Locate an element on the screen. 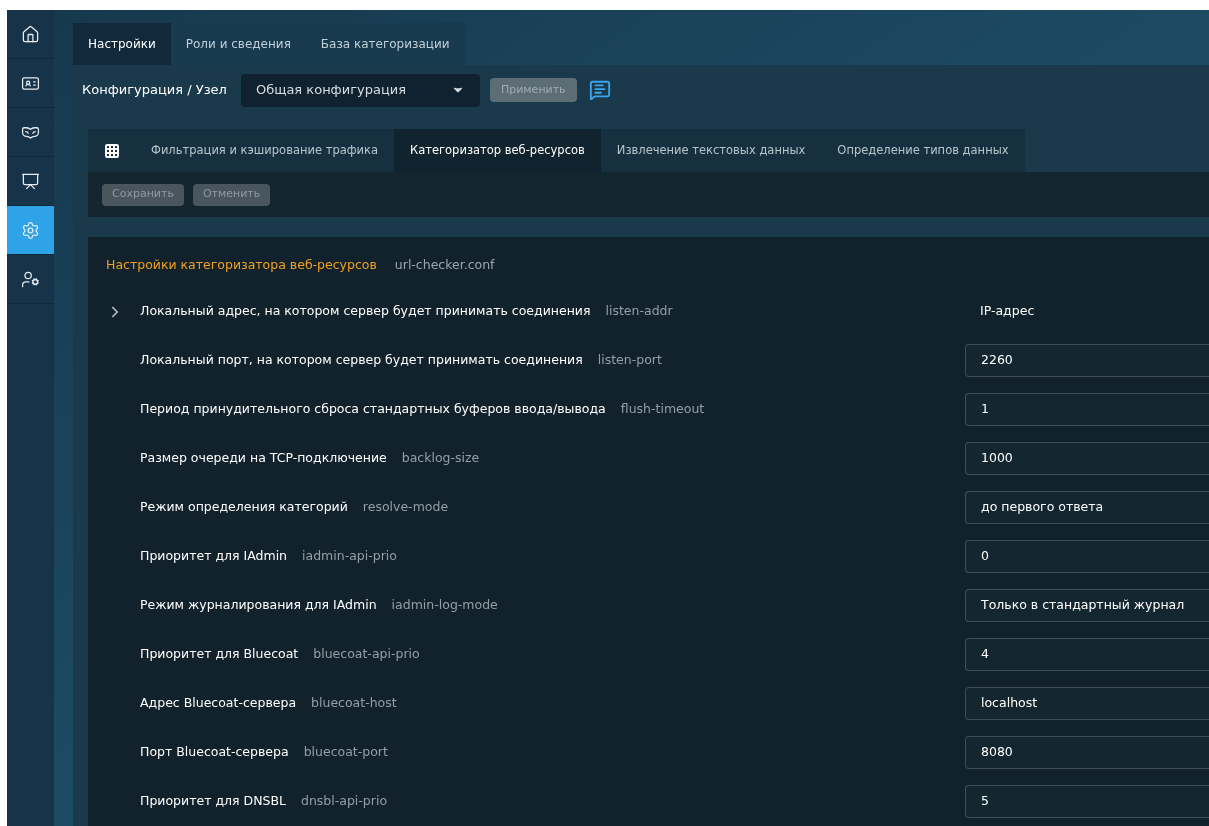 The image size is (1209, 826). setting-key: bluecoat-api-prio is located at coordinates (366, 654).